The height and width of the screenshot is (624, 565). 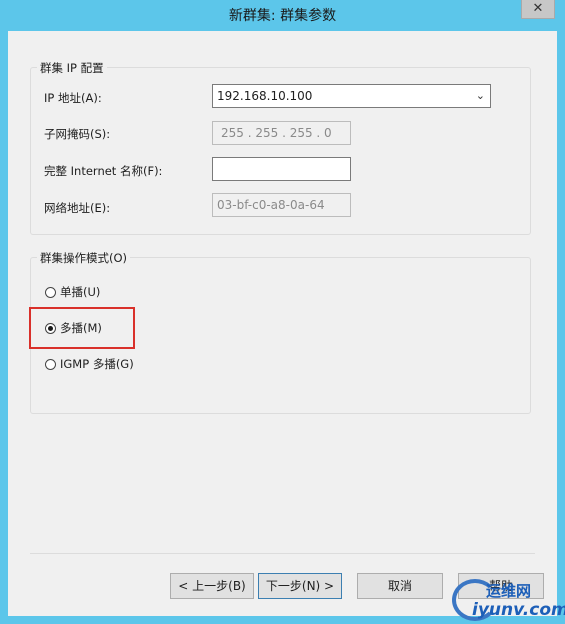 I want to click on close-icon: ✕, so click(x=538, y=8).